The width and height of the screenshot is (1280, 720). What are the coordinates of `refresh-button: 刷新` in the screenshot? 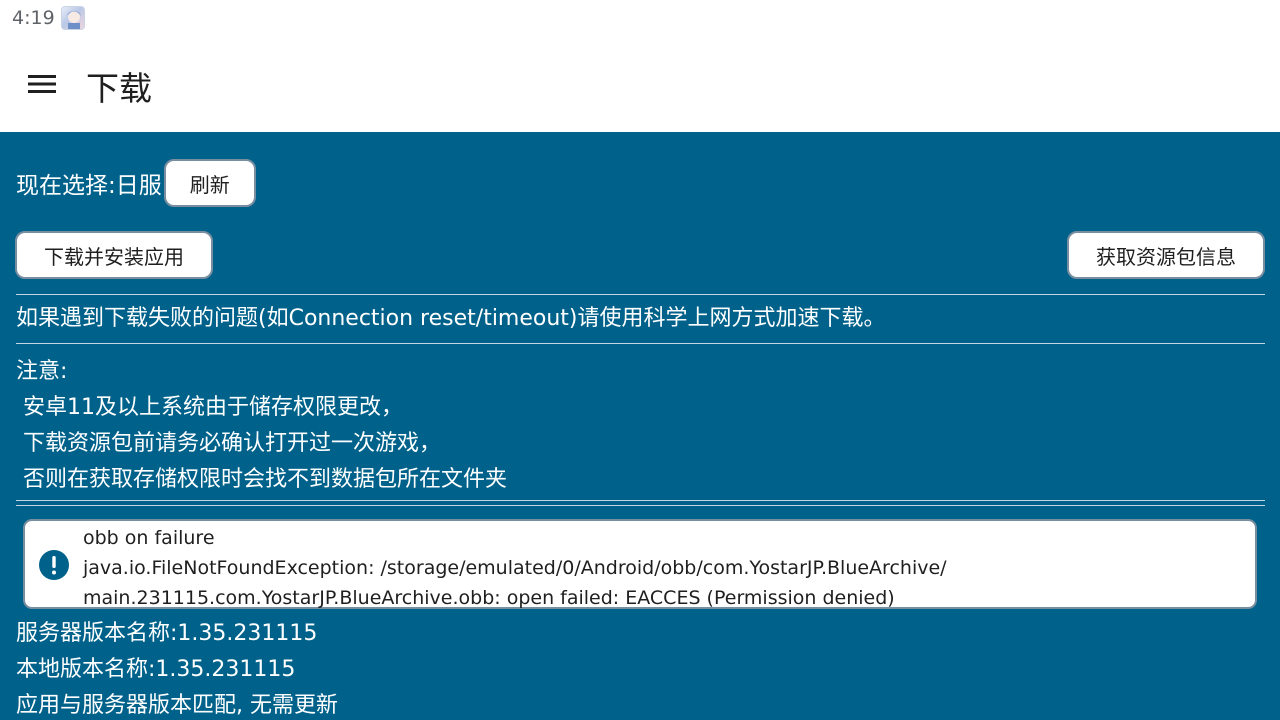 It's located at (209, 183).